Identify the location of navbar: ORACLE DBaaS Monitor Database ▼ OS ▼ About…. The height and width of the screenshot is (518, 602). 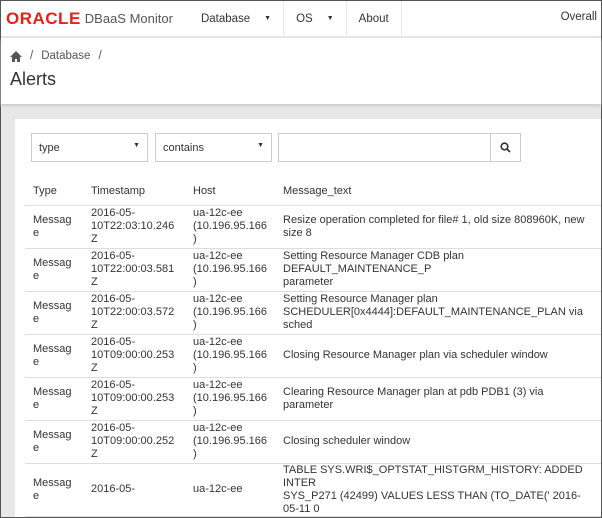
(301, 18).